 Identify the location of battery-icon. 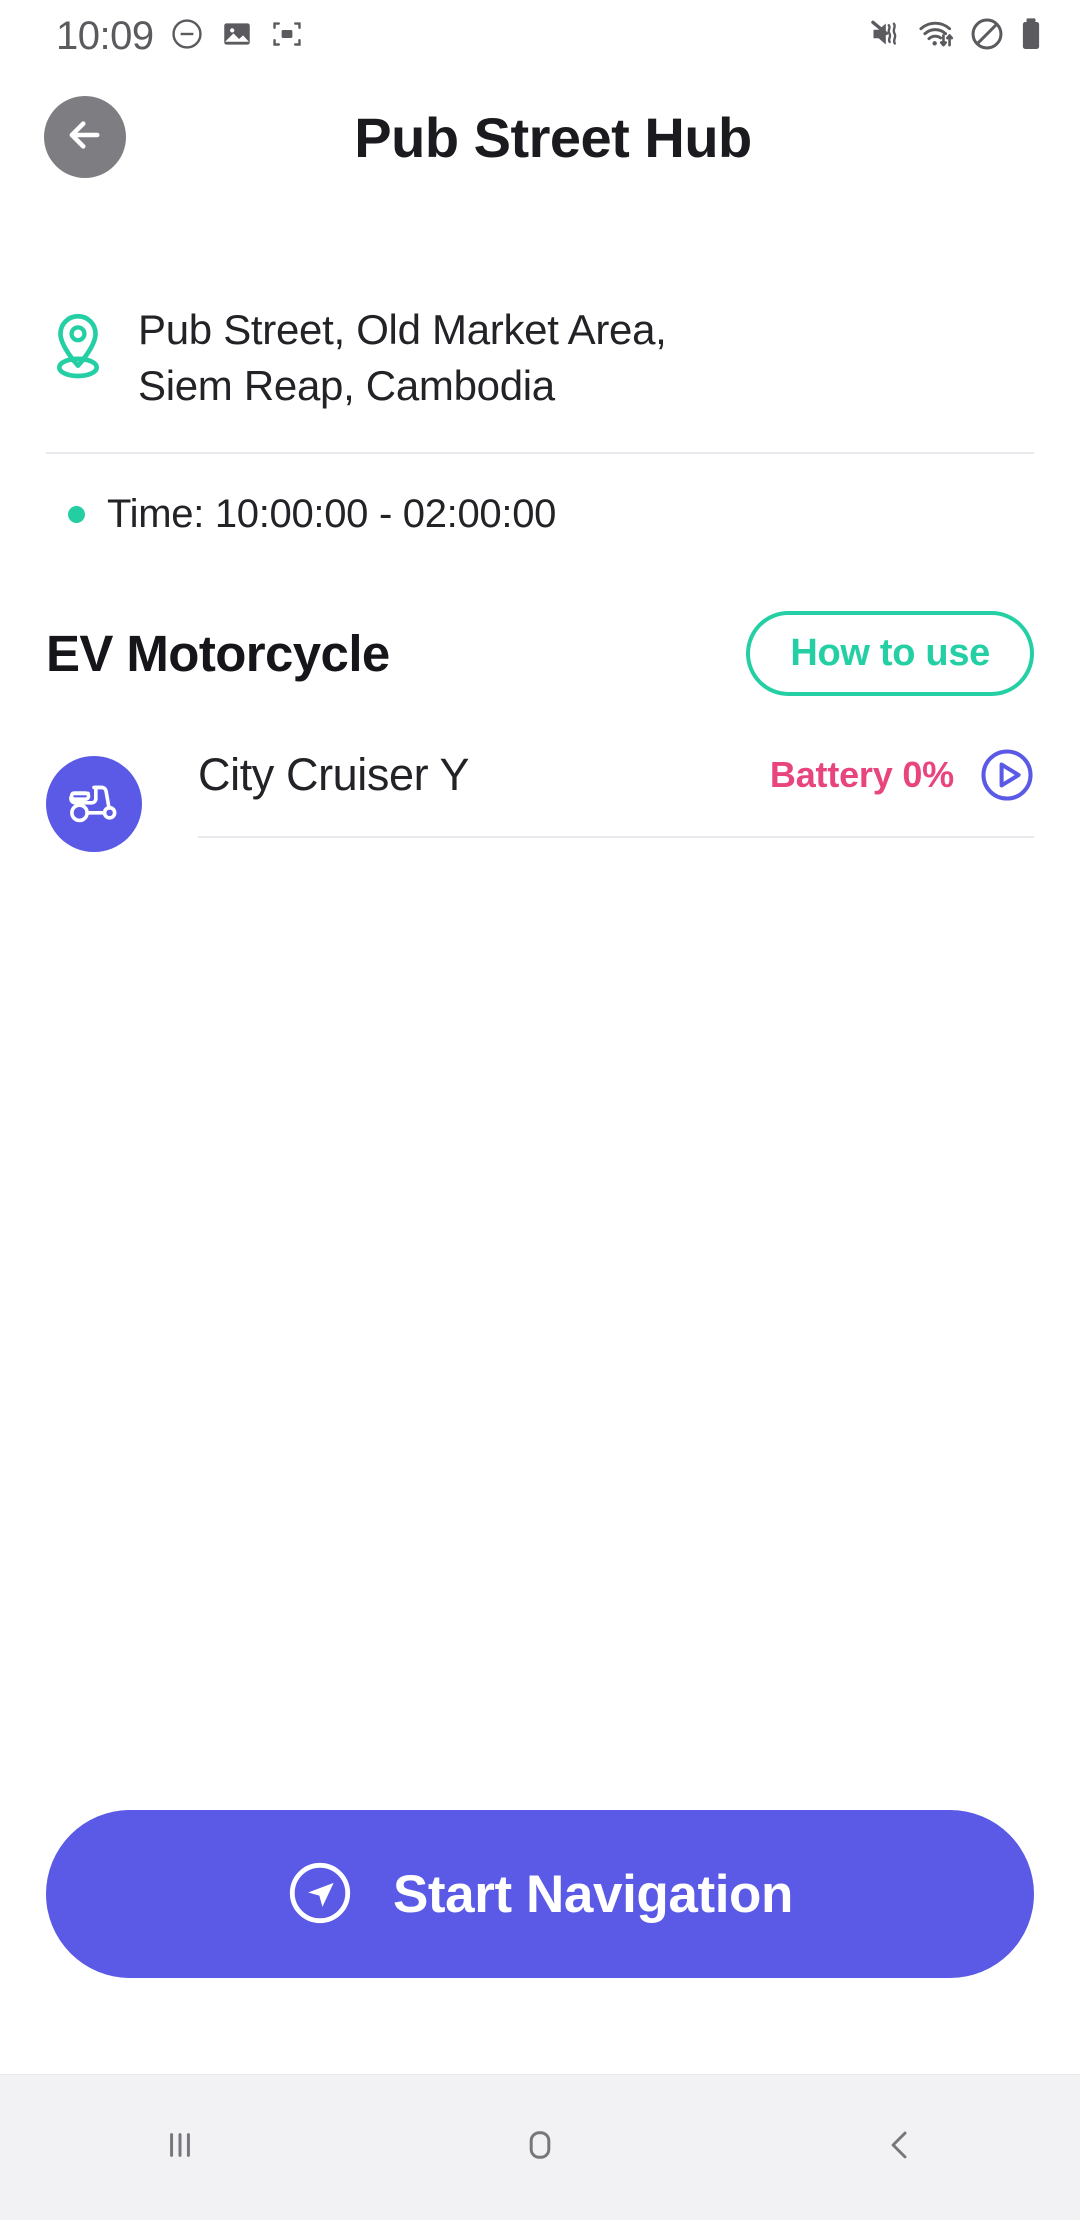
(1031, 36).